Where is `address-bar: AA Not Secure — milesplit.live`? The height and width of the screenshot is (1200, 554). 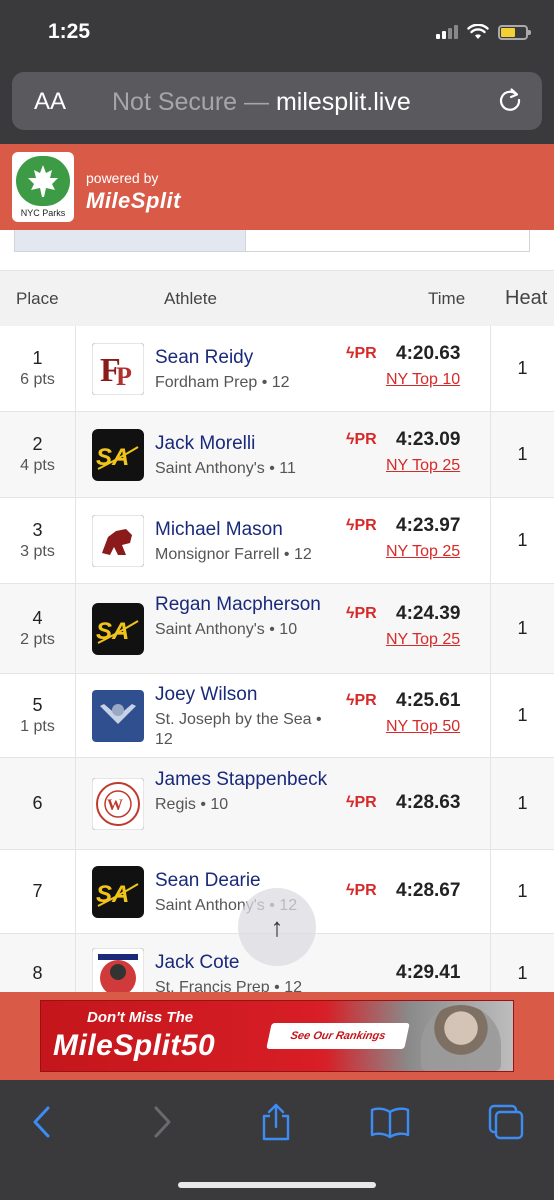 address-bar: AA Not Secure — milesplit.live is located at coordinates (277, 101).